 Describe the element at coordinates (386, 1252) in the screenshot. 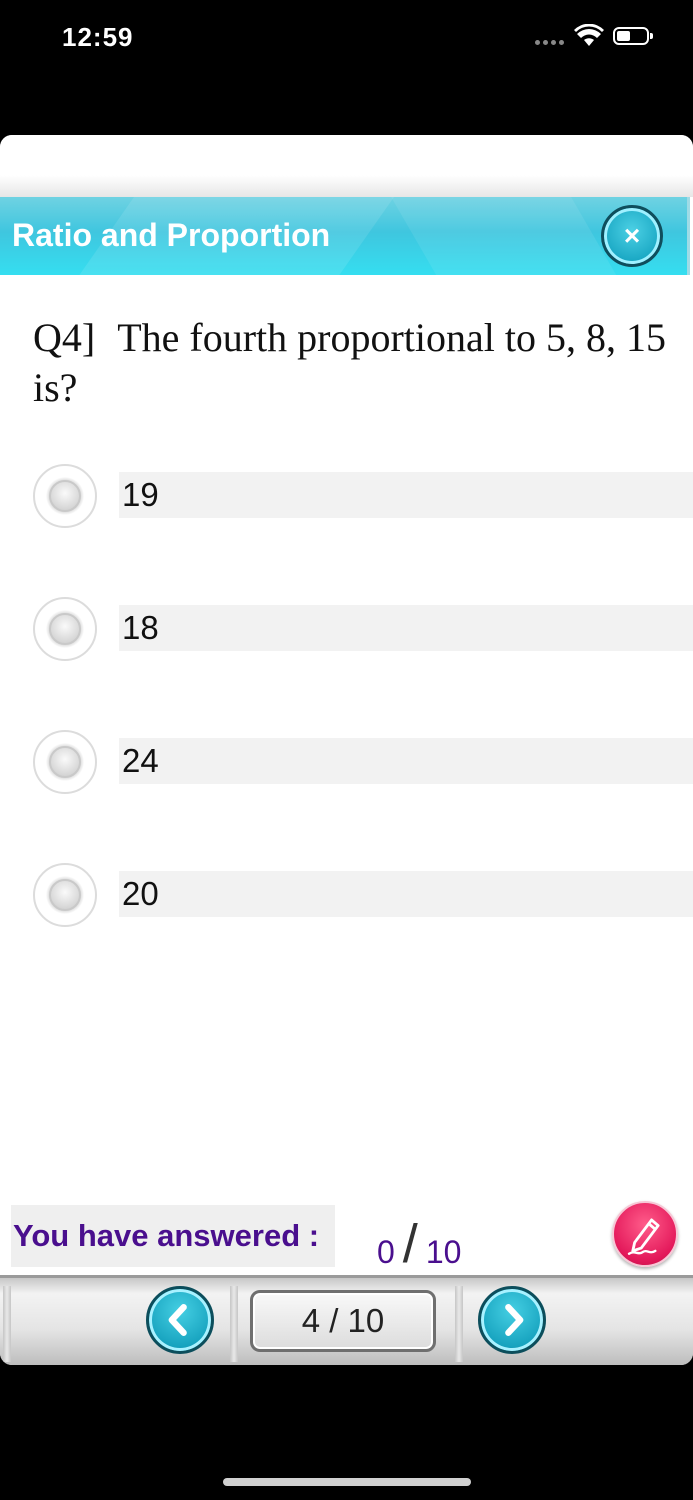

I see `answered-value: 0` at that location.